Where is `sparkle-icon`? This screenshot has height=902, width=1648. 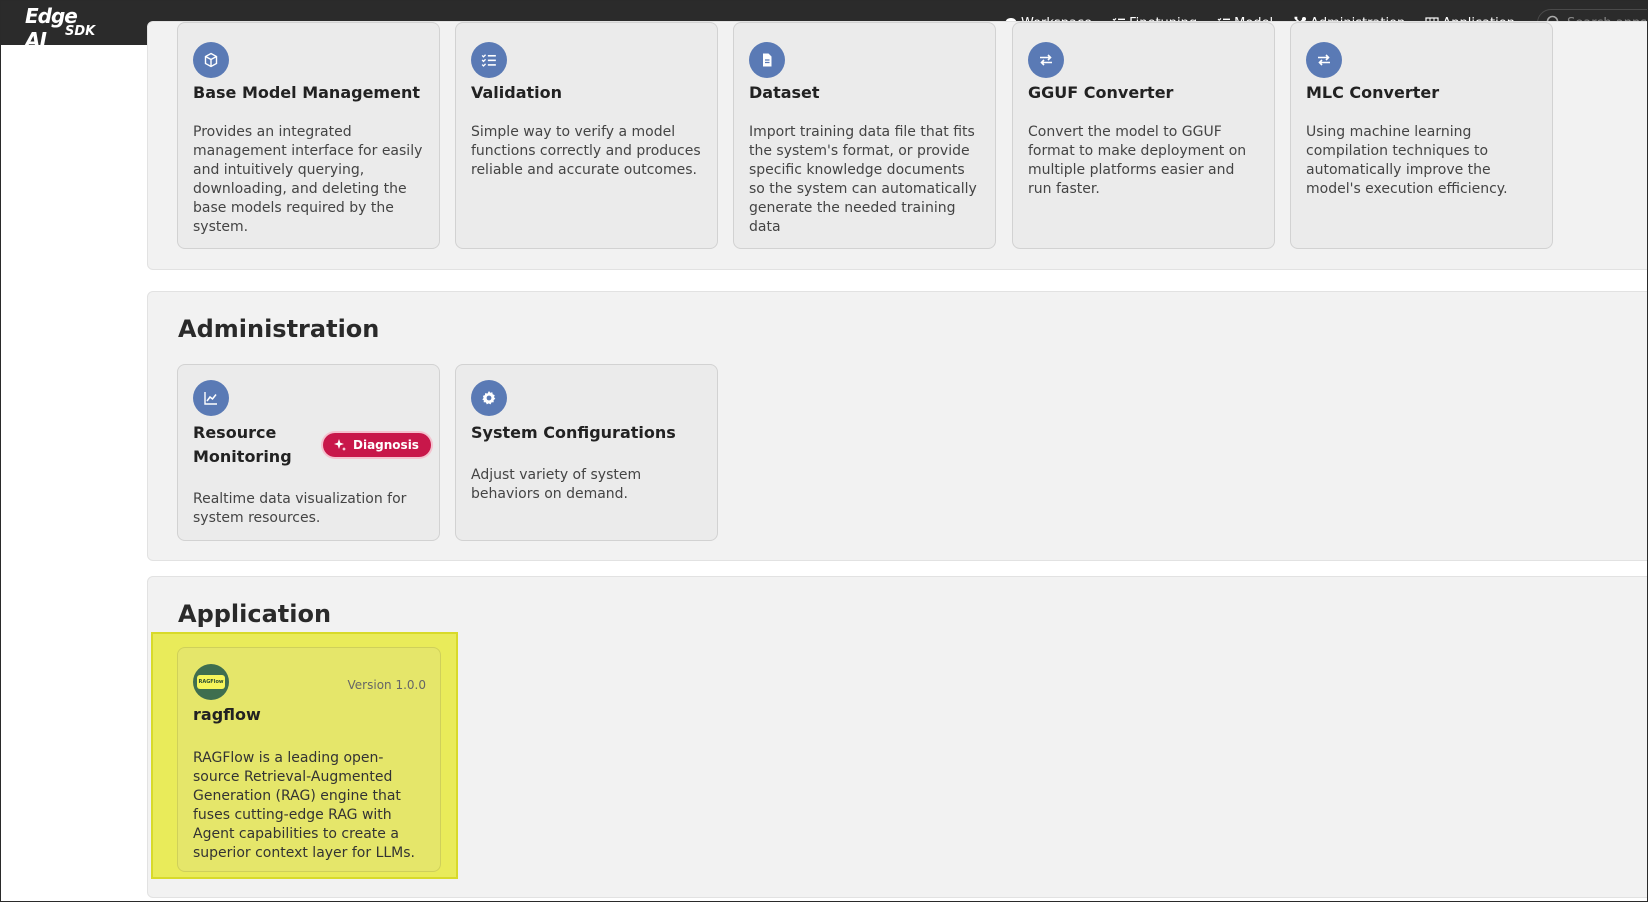 sparkle-icon is located at coordinates (340, 445).